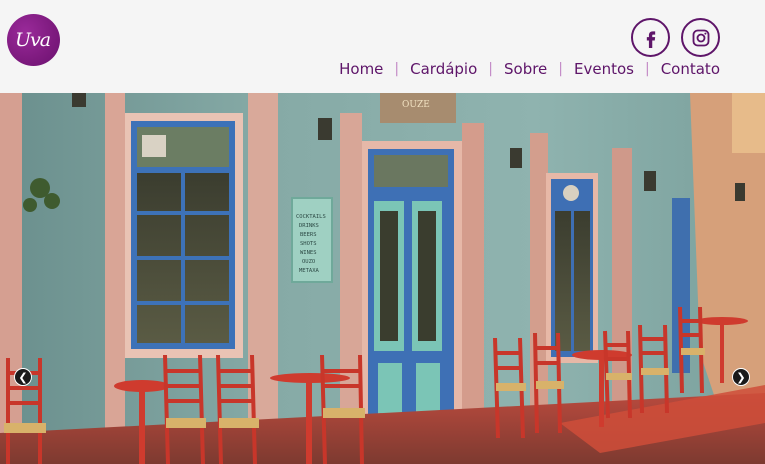  I want to click on facebook-button, so click(650, 37).